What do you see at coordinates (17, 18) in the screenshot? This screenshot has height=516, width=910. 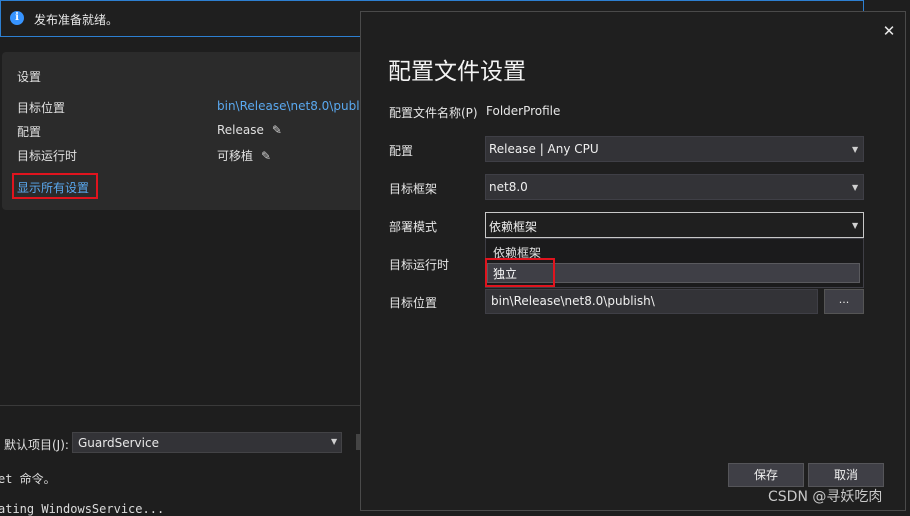 I see `info-icon: i` at bounding box center [17, 18].